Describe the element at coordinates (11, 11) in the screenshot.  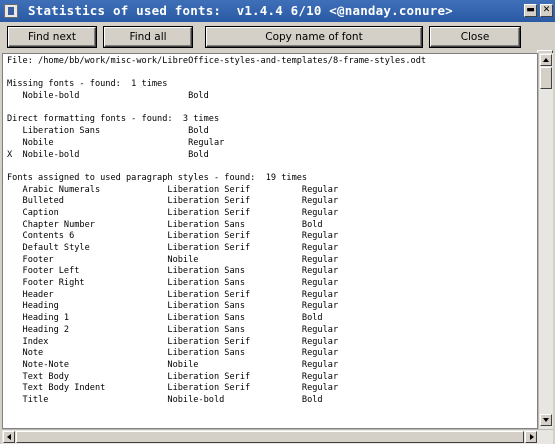
I see `document-icon` at that location.